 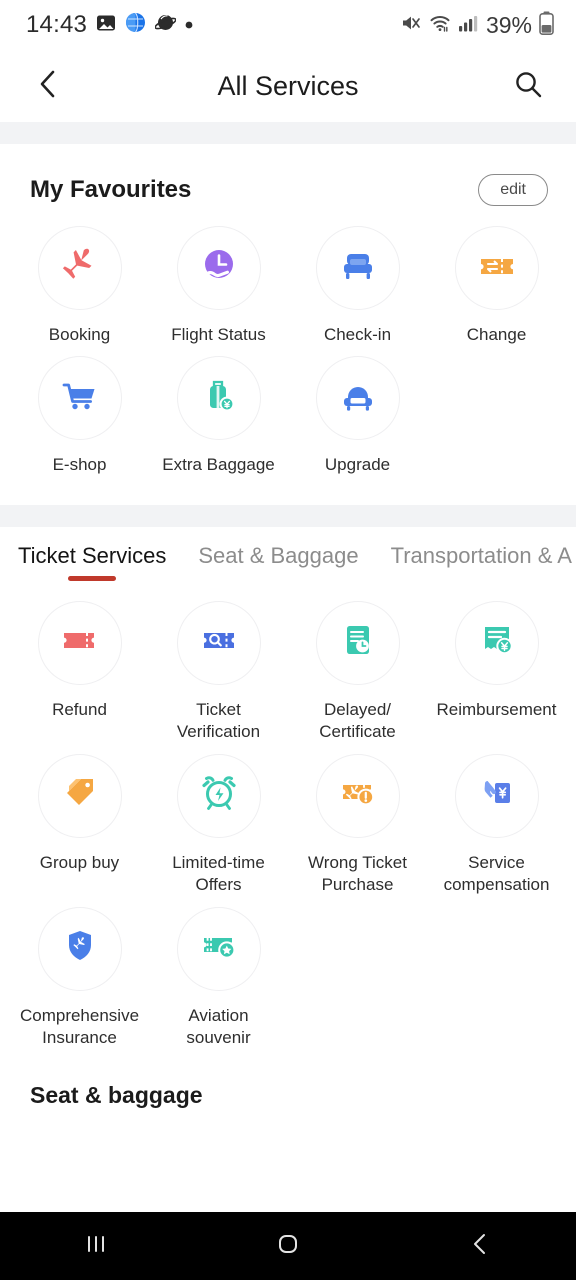 I want to click on service-item-ticket-verification: Ticket Verification, so click(x=218, y=675).